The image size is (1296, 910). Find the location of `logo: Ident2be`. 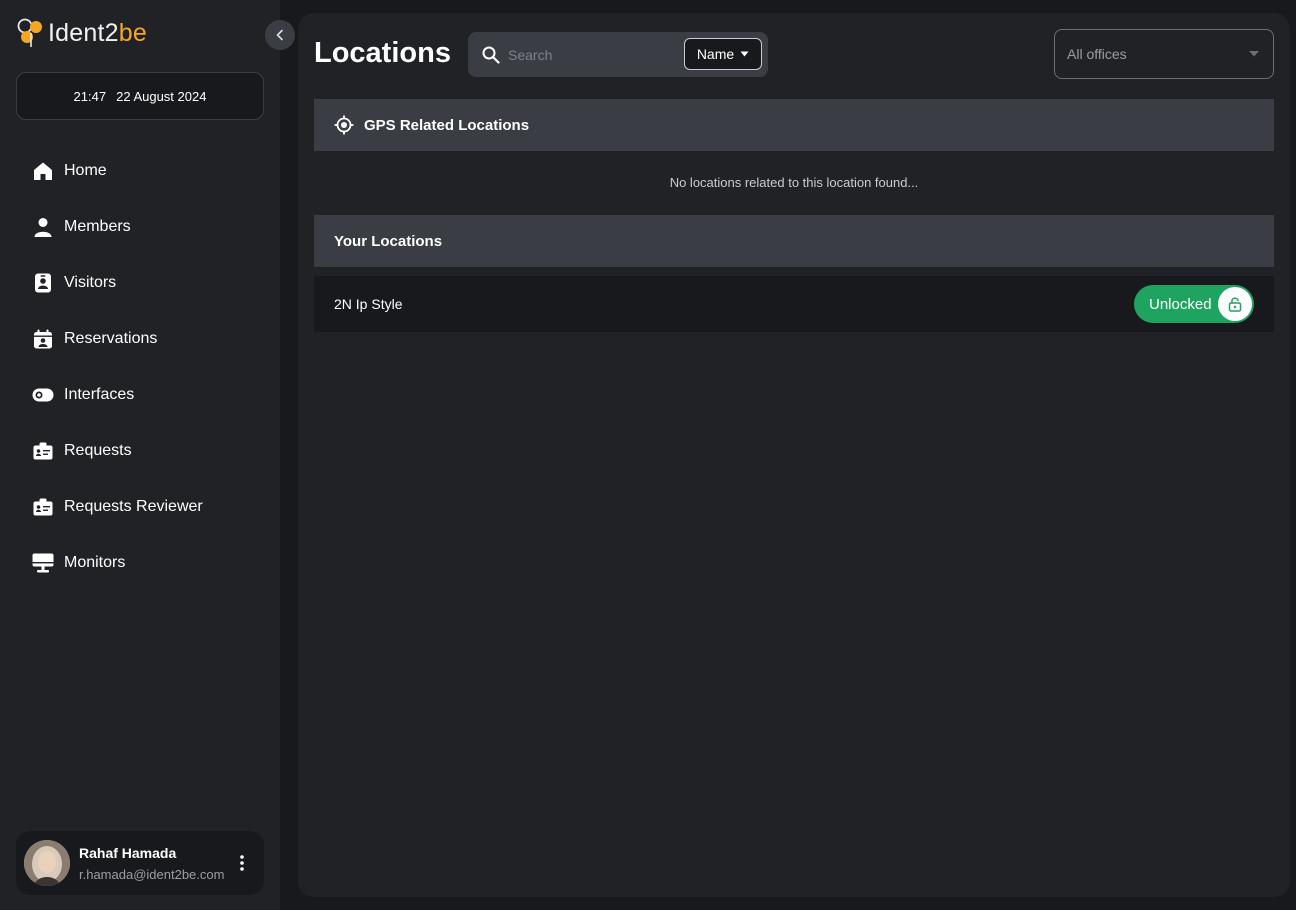

logo: Ident2be is located at coordinates (81, 33).